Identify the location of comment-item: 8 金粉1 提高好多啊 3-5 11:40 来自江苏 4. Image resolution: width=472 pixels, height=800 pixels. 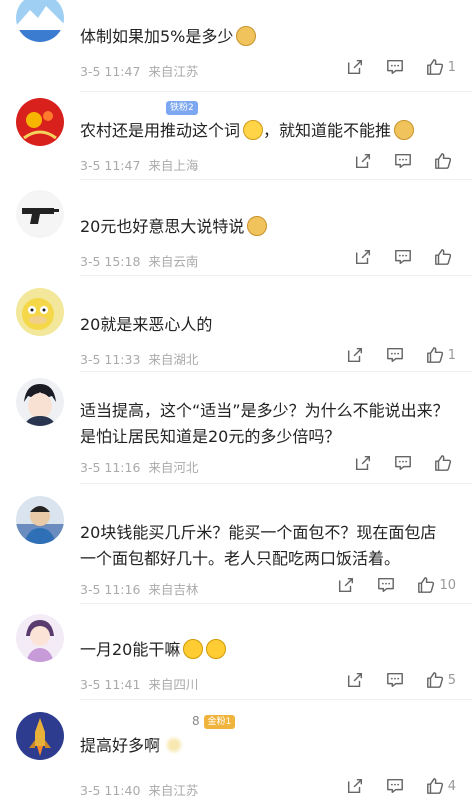
(236, 750).